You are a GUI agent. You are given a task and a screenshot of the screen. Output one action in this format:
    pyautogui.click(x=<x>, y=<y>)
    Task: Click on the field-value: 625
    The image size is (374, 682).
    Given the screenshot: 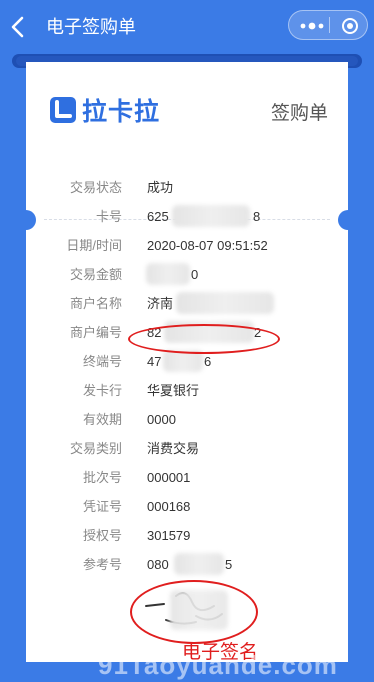 What is the action you would take?
    pyautogui.click(x=158, y=216)
    